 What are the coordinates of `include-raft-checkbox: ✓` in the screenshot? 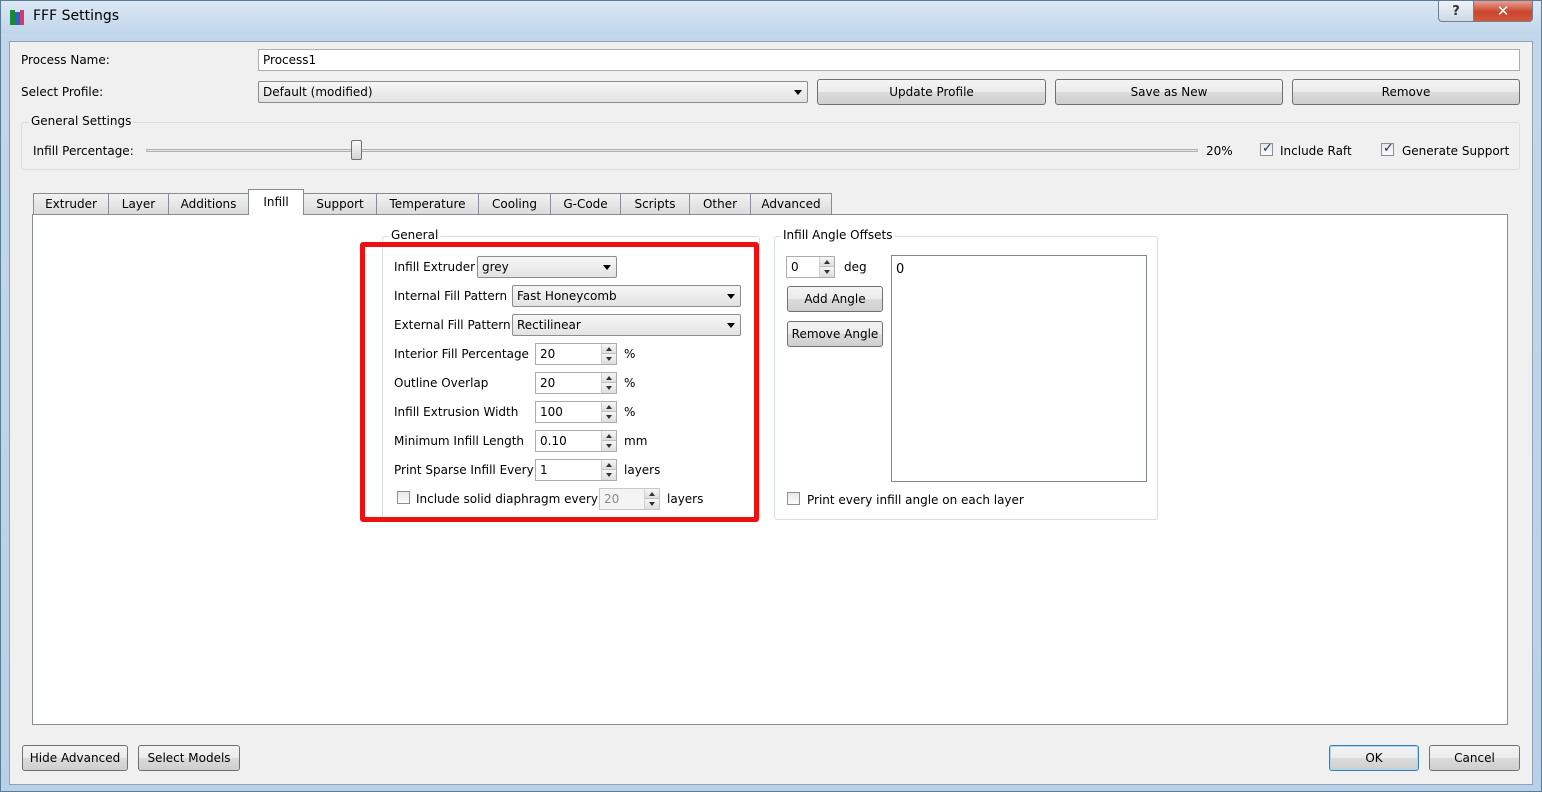 It's located at (1266, 148).